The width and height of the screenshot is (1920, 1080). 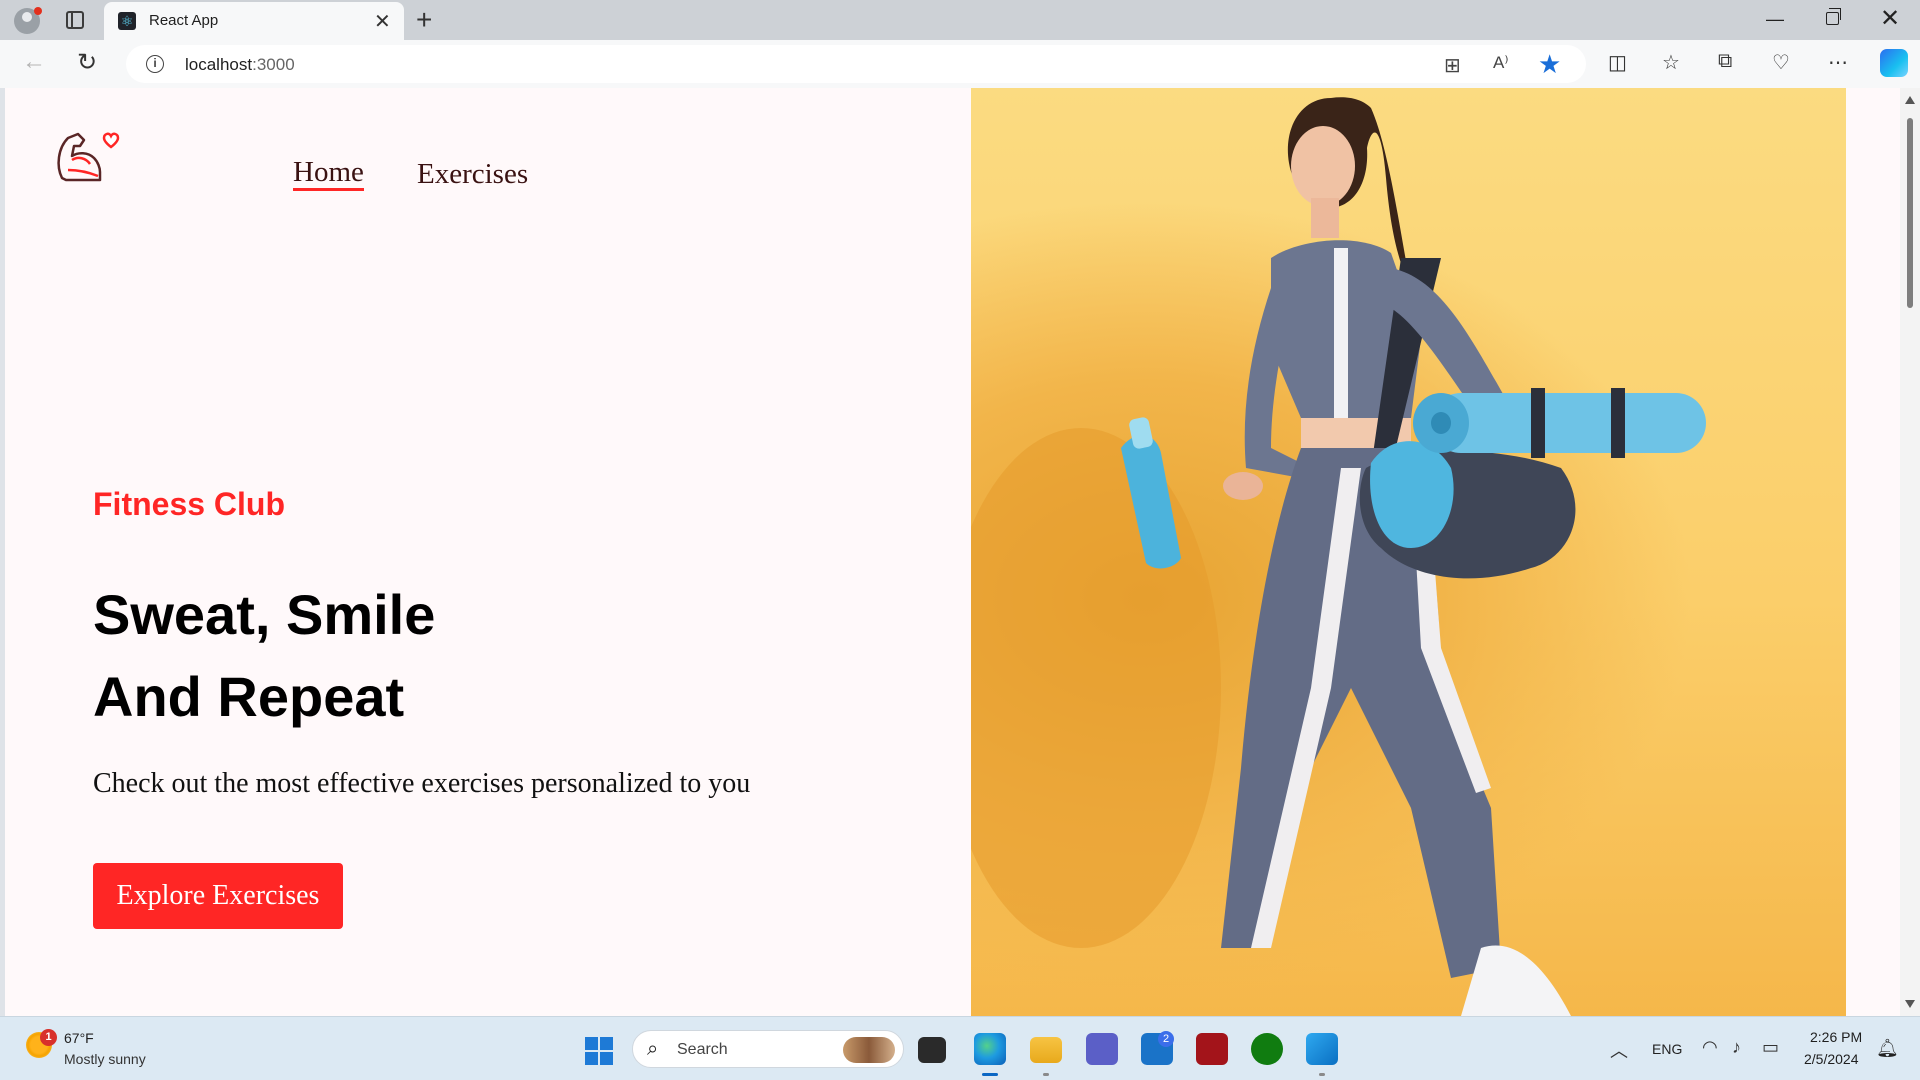 What do you see at coordinates (1887, 1048) in the screenshot?
I see `notifications-bell-icon: 🔔︎` at bounding box center [1887, 1048].